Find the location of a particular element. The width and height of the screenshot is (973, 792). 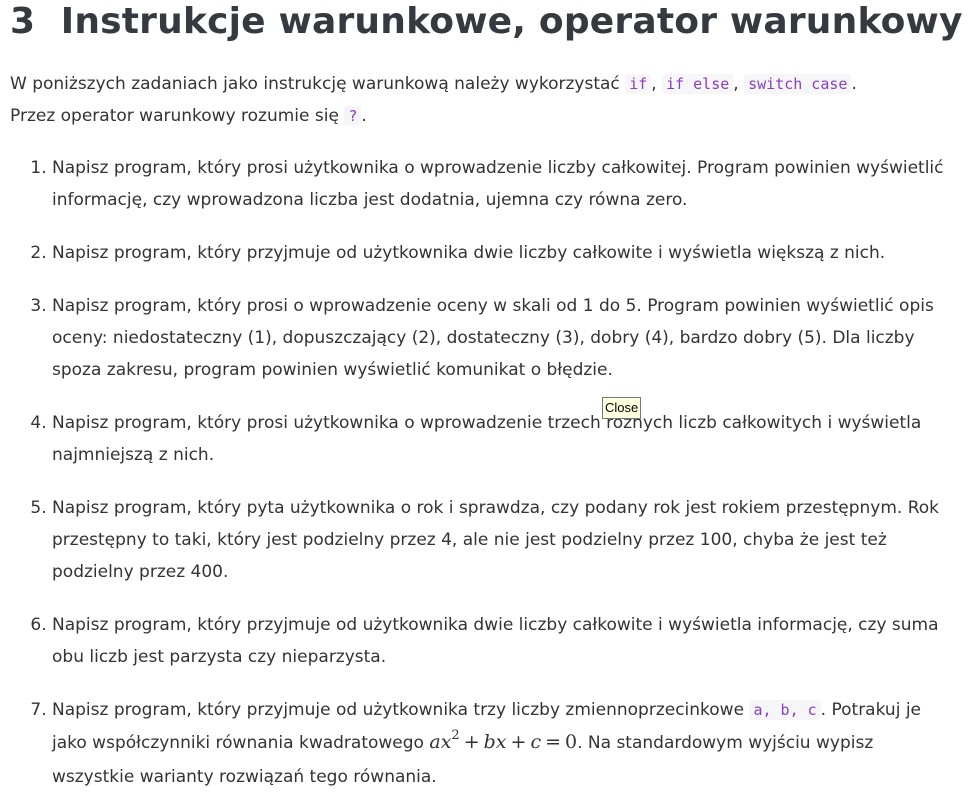

code-ternary-operator: ? is located at coordinates (353, 116).